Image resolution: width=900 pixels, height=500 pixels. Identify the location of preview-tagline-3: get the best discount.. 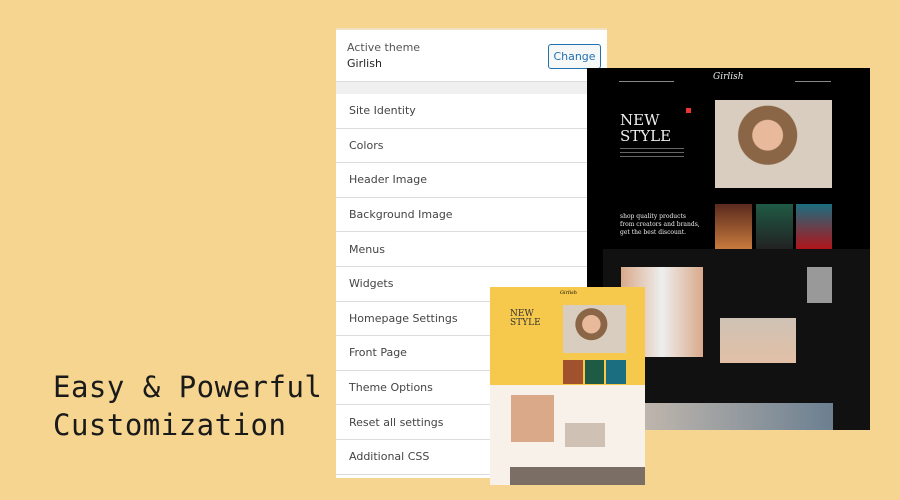
(653, 232).